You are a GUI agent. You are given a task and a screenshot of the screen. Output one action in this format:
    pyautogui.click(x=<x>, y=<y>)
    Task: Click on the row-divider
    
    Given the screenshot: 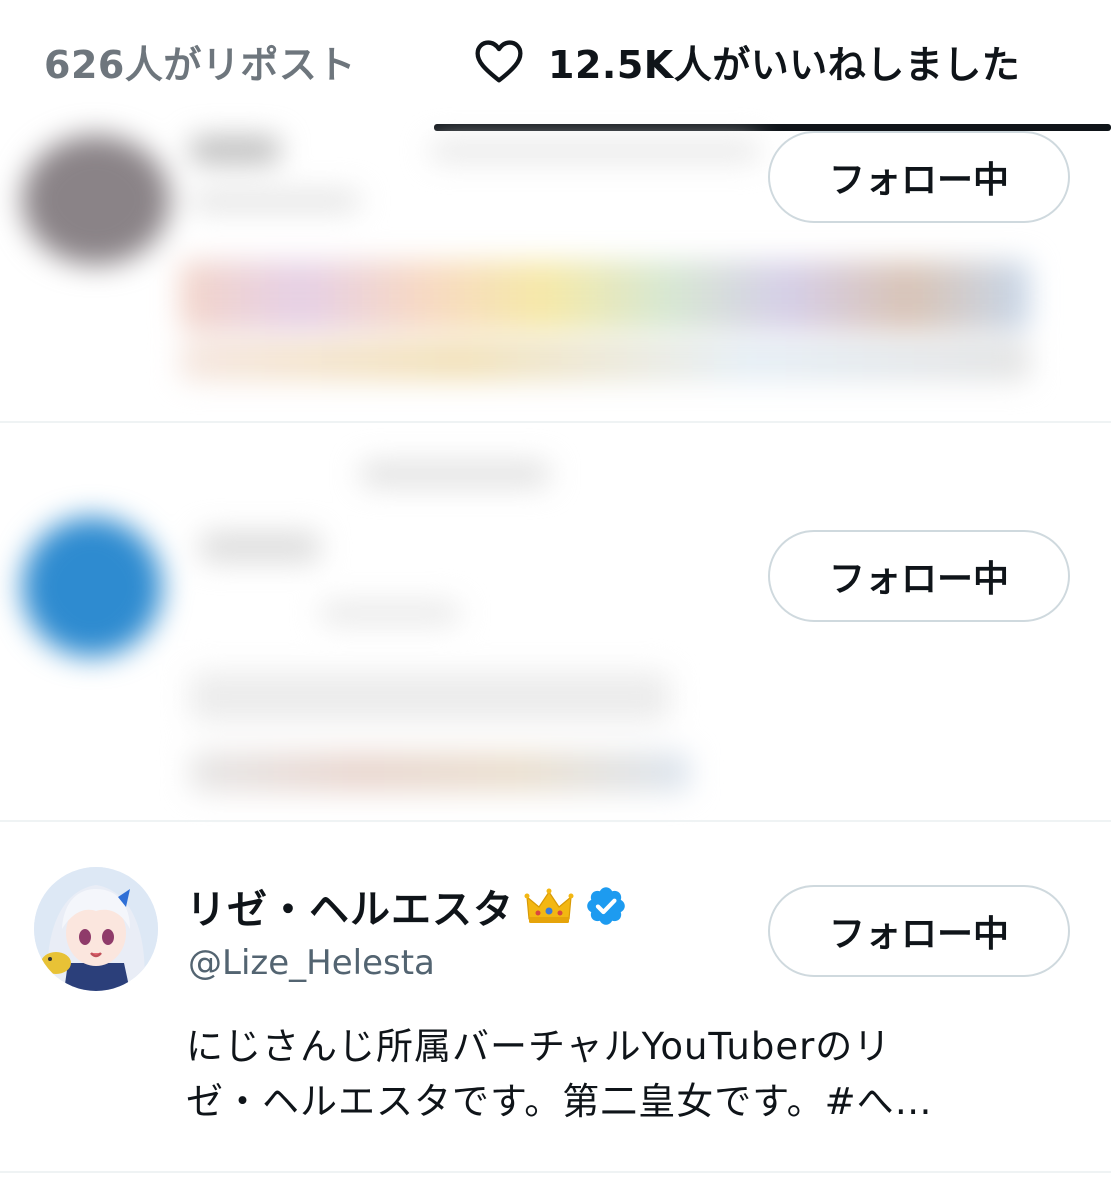 What is the action you would take?
    pyautogui.click(x=555, y=1172)
    